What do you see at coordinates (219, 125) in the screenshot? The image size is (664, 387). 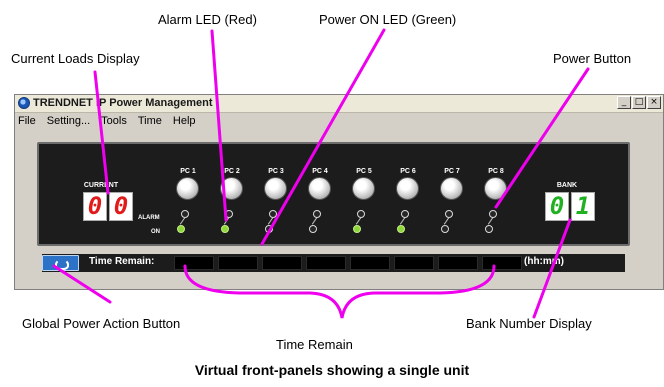 I see `callout-line-alarm` at bounding box center [219, 125].